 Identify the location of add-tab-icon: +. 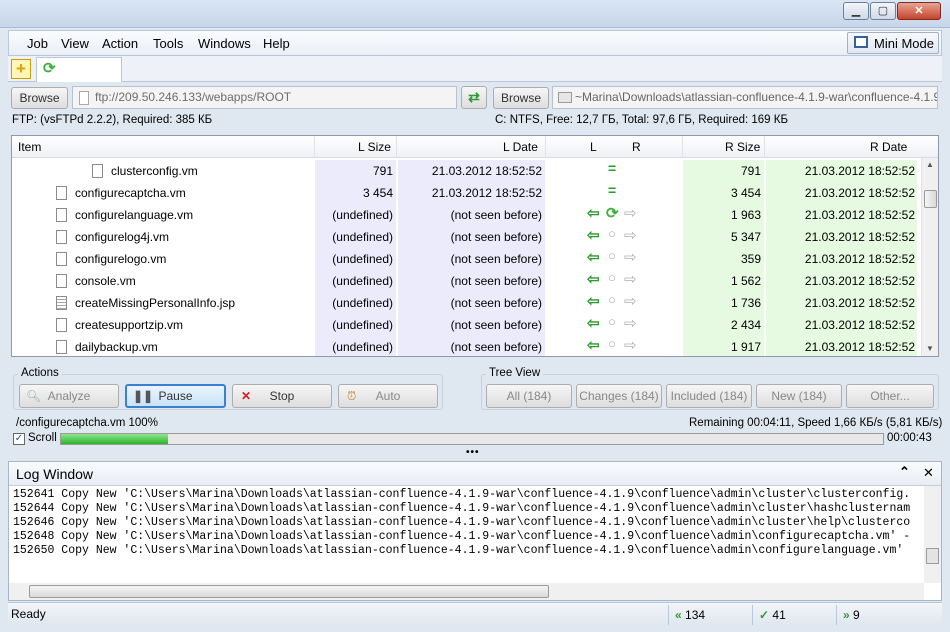
(21, 69).